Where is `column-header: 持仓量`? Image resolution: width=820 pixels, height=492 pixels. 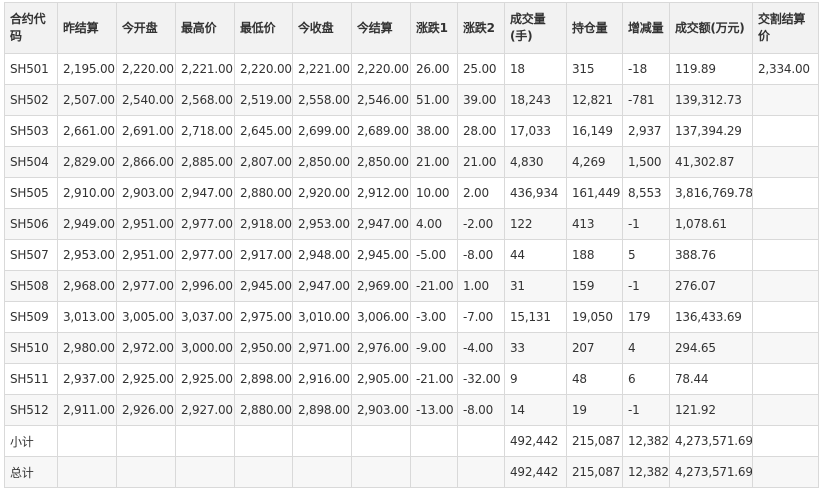
column-header: 持仓量 is located at coordinates (594, 28).